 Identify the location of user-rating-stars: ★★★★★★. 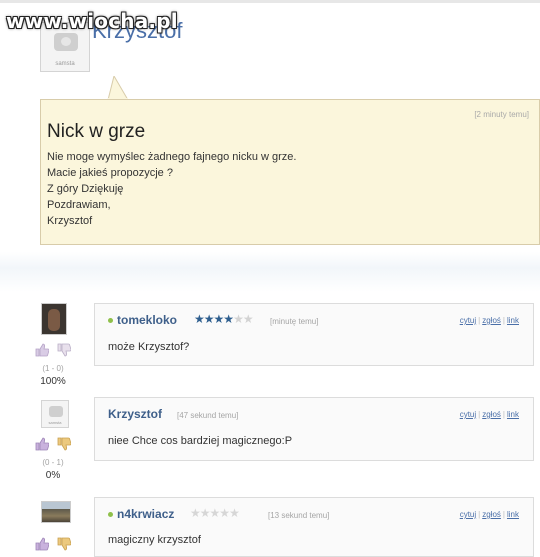
(224, 319).